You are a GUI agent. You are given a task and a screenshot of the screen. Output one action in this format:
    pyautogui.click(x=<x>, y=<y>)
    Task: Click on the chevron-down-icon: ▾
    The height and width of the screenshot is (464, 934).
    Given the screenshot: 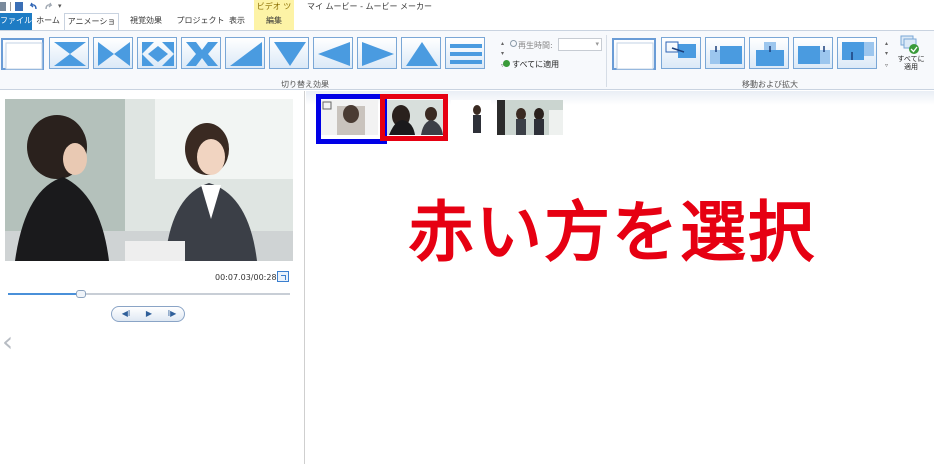 What is the action you would take?
    pyautogui.click(x=597, y=44)
    